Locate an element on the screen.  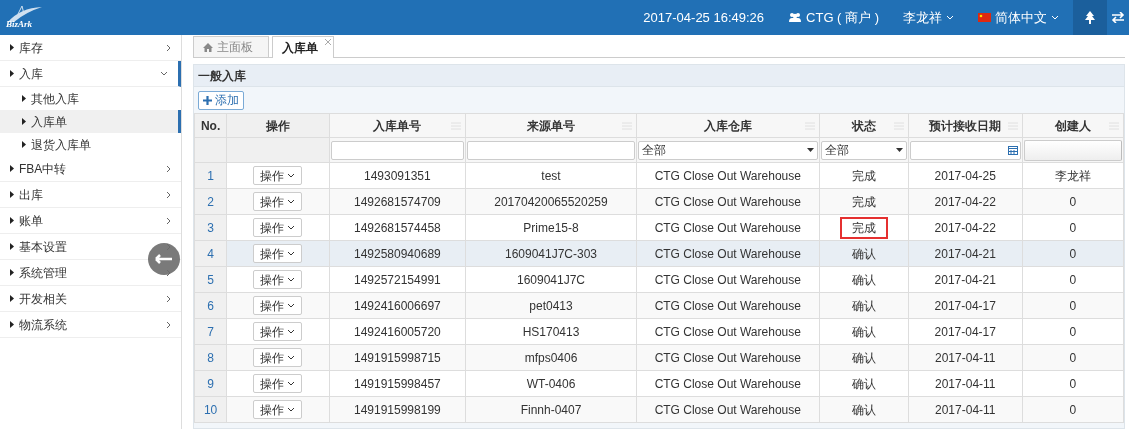
row-number: 9 is located at coordinates (210, 383).